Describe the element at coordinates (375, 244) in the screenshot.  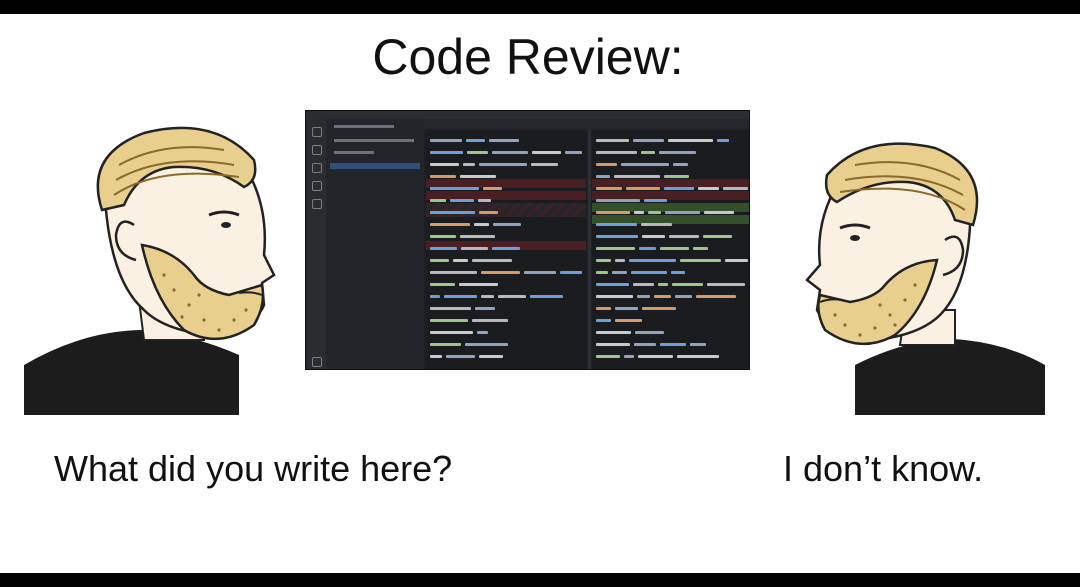
I see `editor-sidebar` at that location.